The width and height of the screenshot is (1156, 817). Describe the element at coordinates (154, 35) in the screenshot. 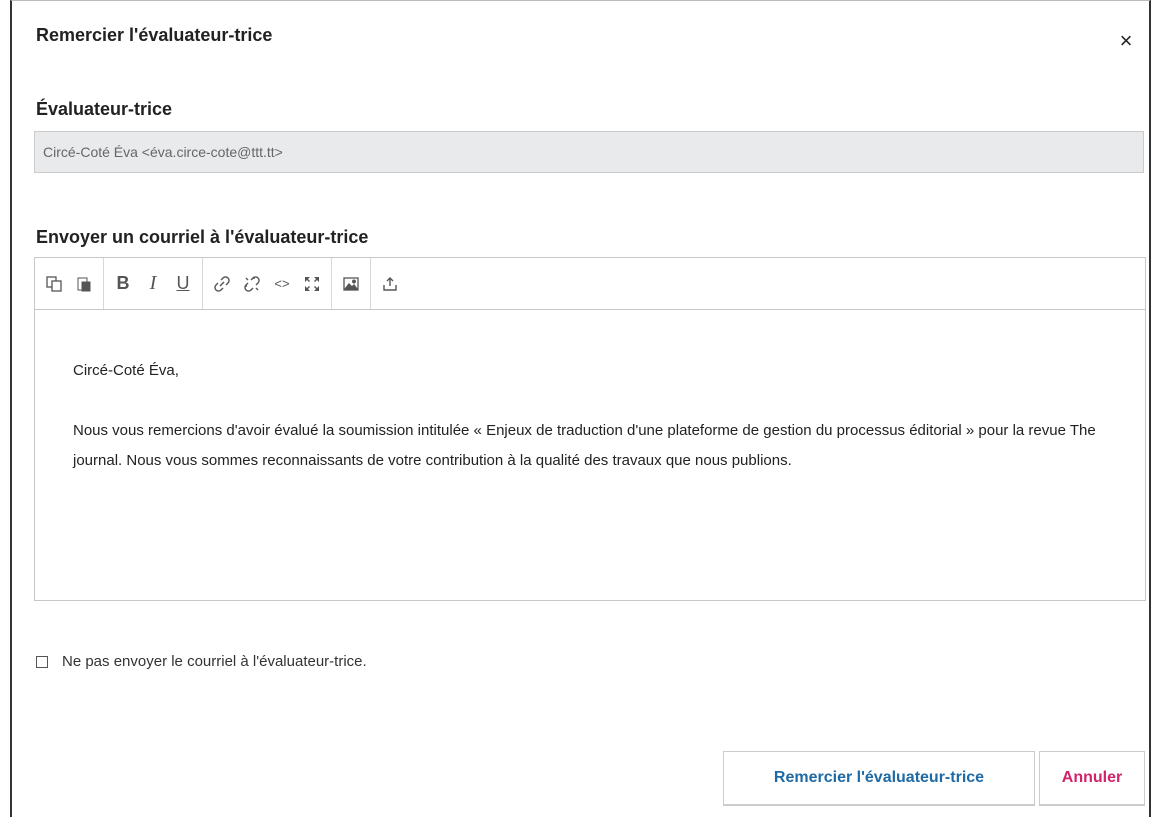

I see `modal-title: Remercier l'évaluateur-trice` at that location.